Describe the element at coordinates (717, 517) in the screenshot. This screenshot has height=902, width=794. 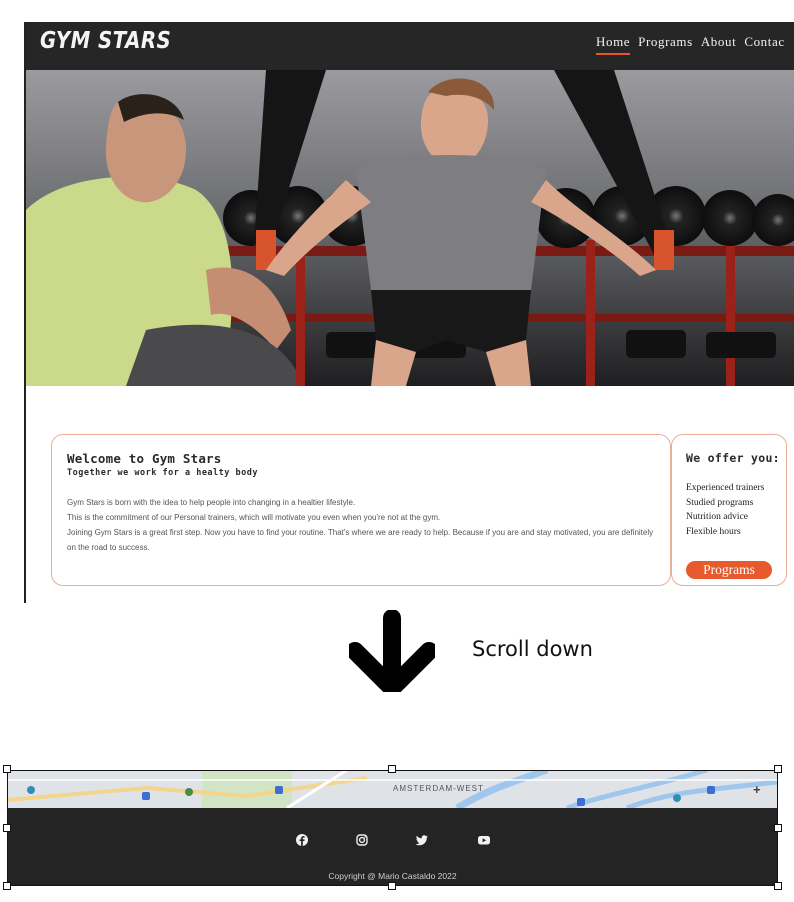
I see `offer-item: Nutrition advice` at that location.